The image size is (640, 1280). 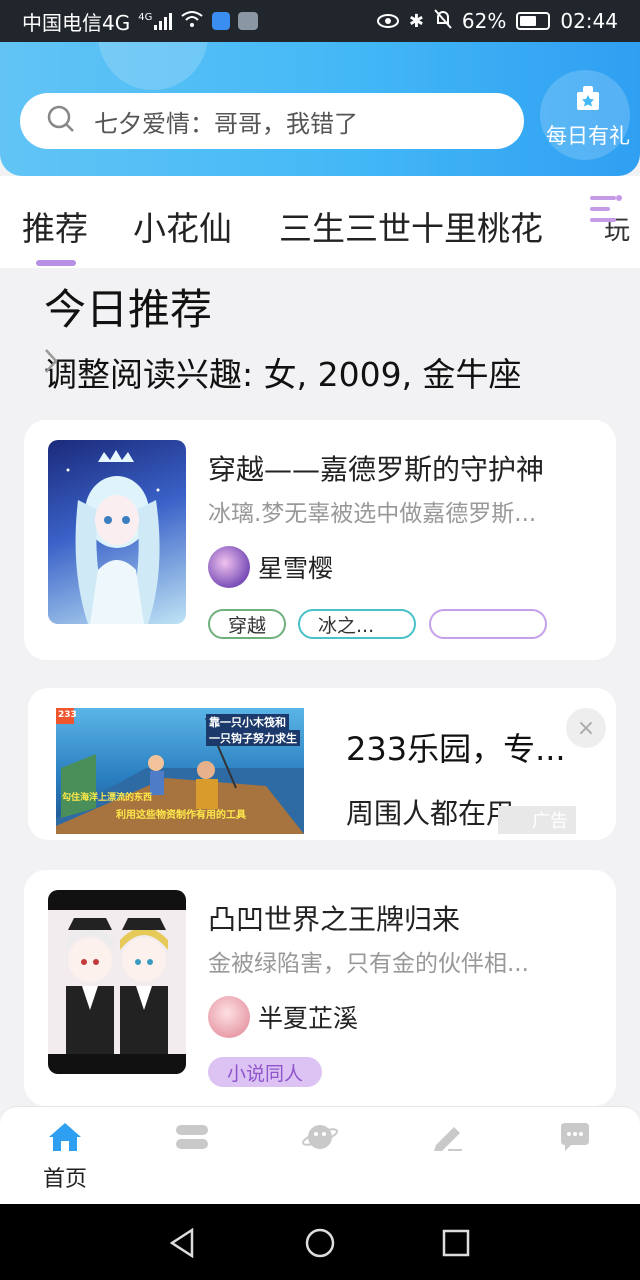 I want to click on signal-icon: 4G, so click(x=155, y=21).